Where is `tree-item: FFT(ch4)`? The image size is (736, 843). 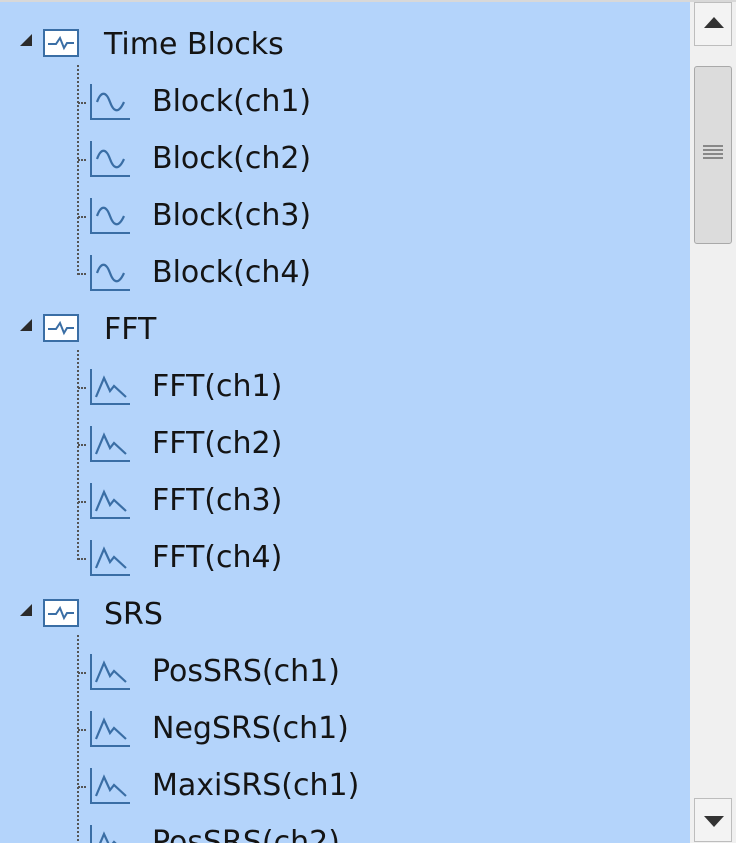
tree-item: FFT(ch4) is located at coordinates (345, 558).